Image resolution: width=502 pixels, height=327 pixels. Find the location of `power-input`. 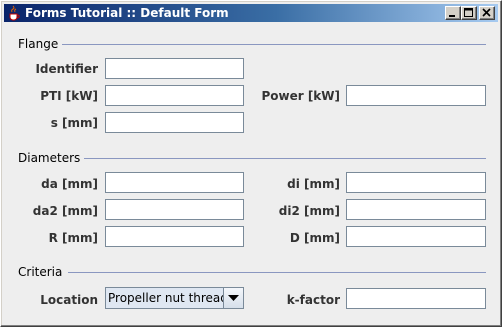

power-input is located at coordinates (416, 95).